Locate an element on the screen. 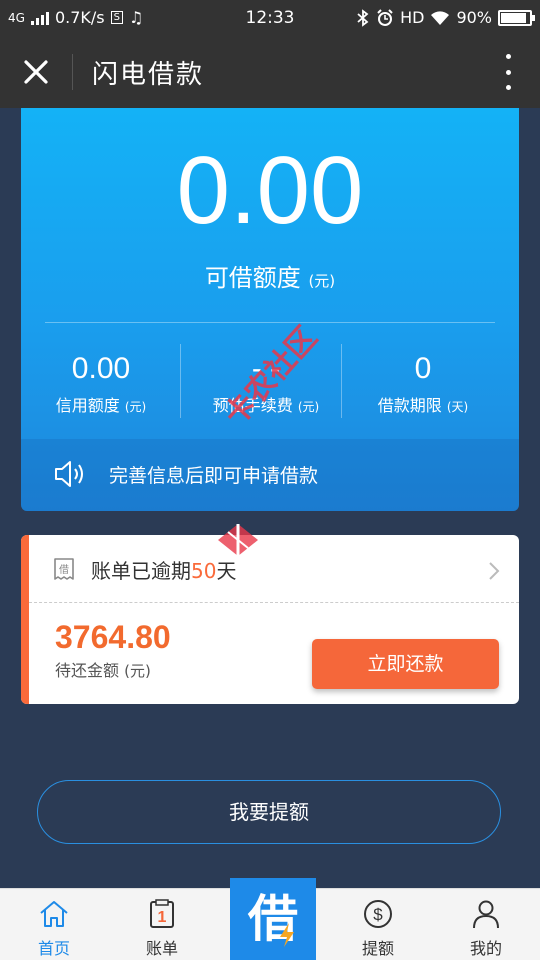 The image size is (540, 960). tab-home-label: 首页 is located at coordinates (53, 948).